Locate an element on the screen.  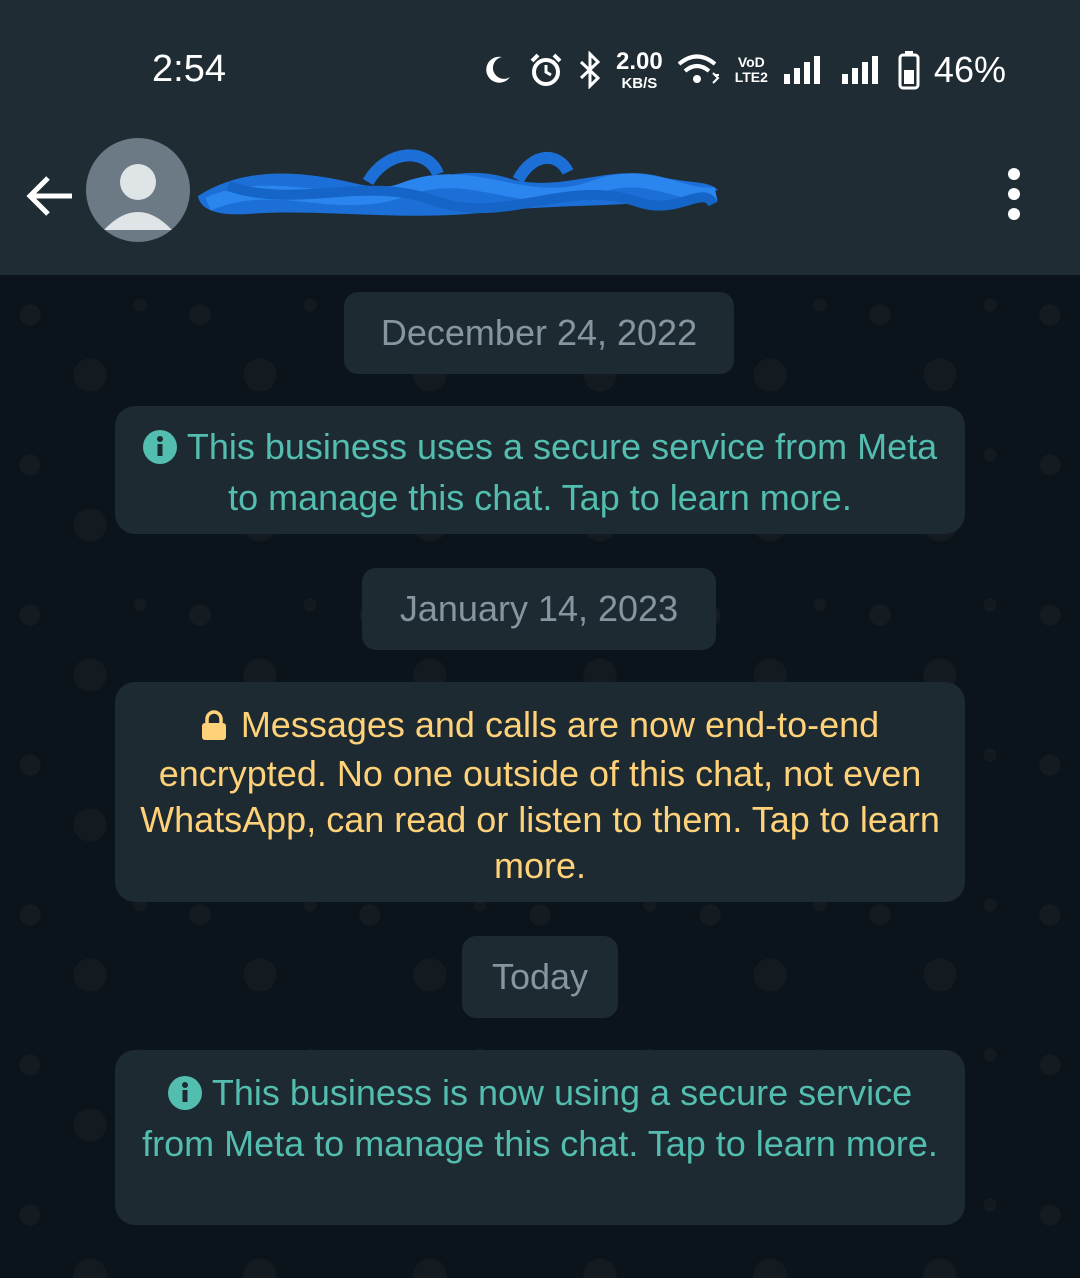
volte-indicator: VoD LTE2 is located at coordinates (751, 69).